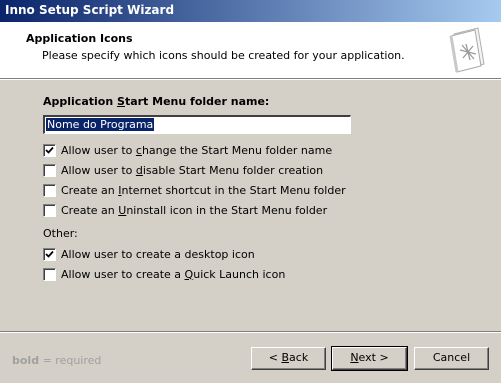 The height and width of the screenshot is (383, 501). I want to click on option-label: Allow user to create a desktop icon, so click(158, 254).